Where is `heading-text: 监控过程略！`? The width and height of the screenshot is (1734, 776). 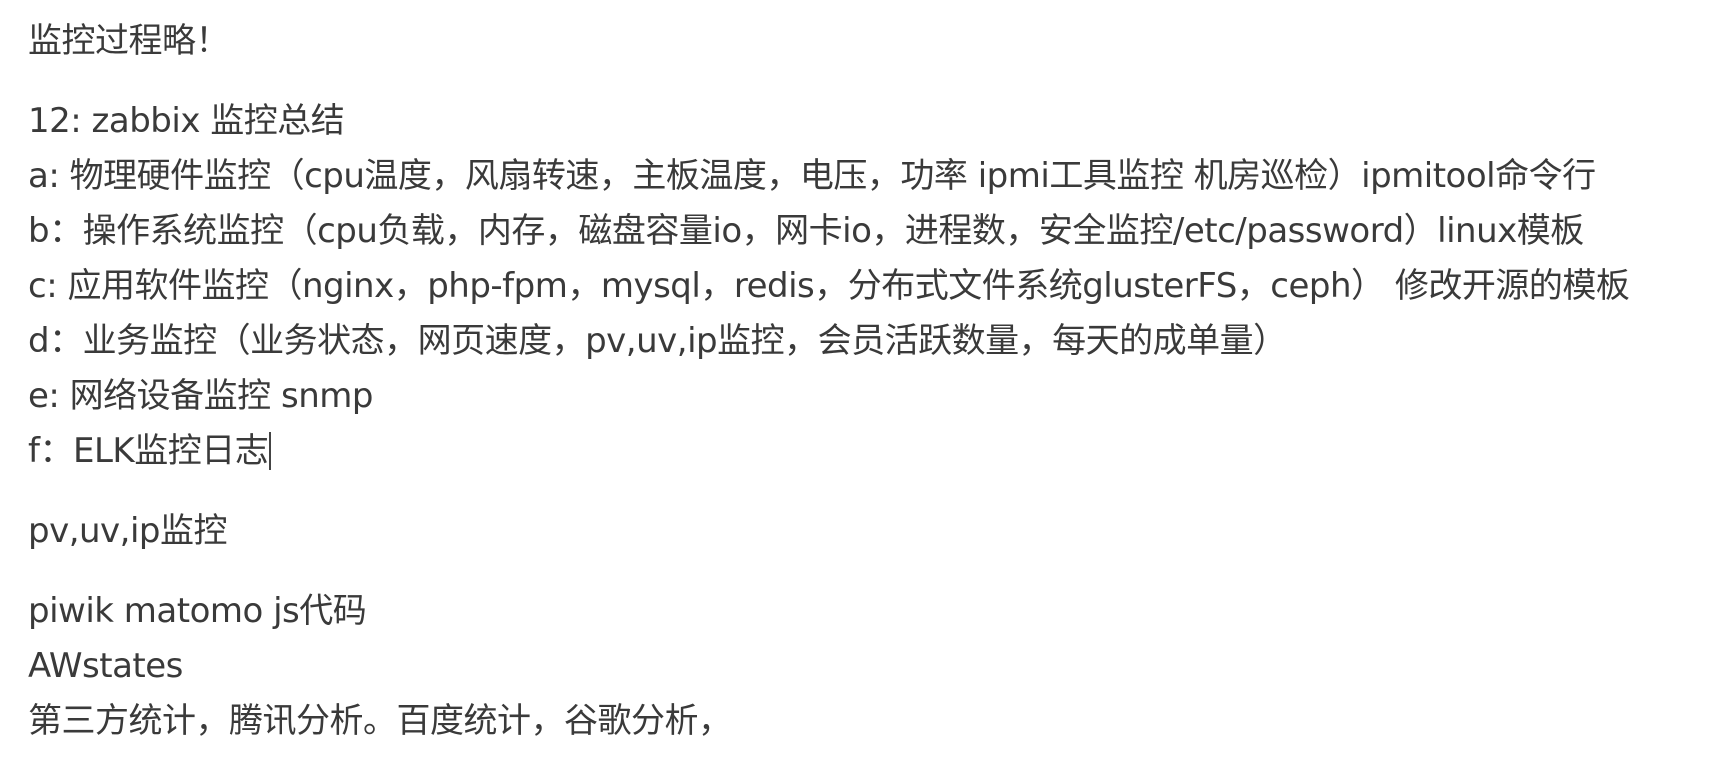 heading-text: 监控过程略！ is located at coordinates (129, 41).